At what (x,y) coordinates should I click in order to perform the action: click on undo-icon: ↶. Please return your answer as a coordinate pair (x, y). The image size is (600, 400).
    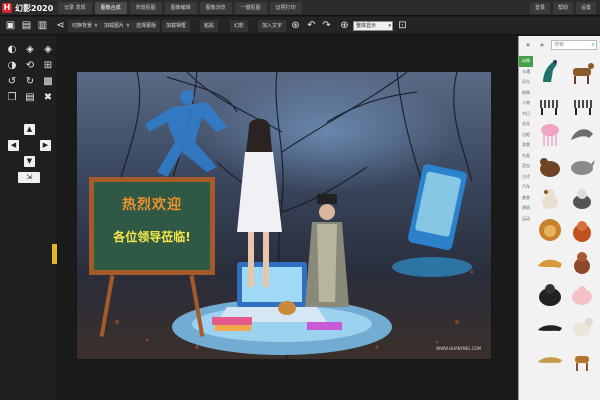
    Looking at the image, I should click on (311, 25).